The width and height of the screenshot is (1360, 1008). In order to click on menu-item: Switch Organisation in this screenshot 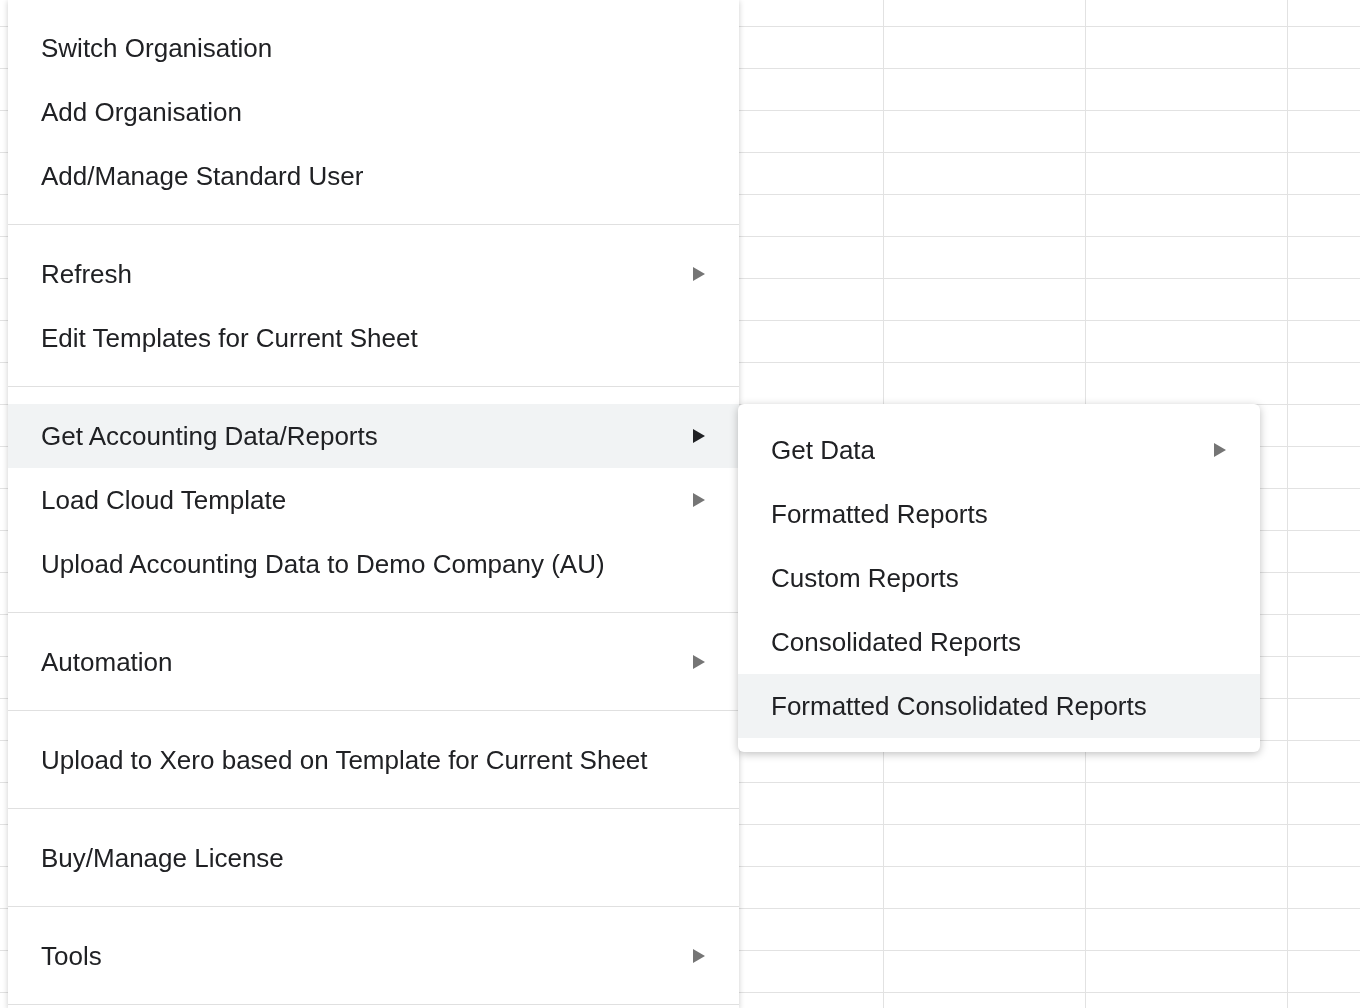, I will do `click(373, 48)`.